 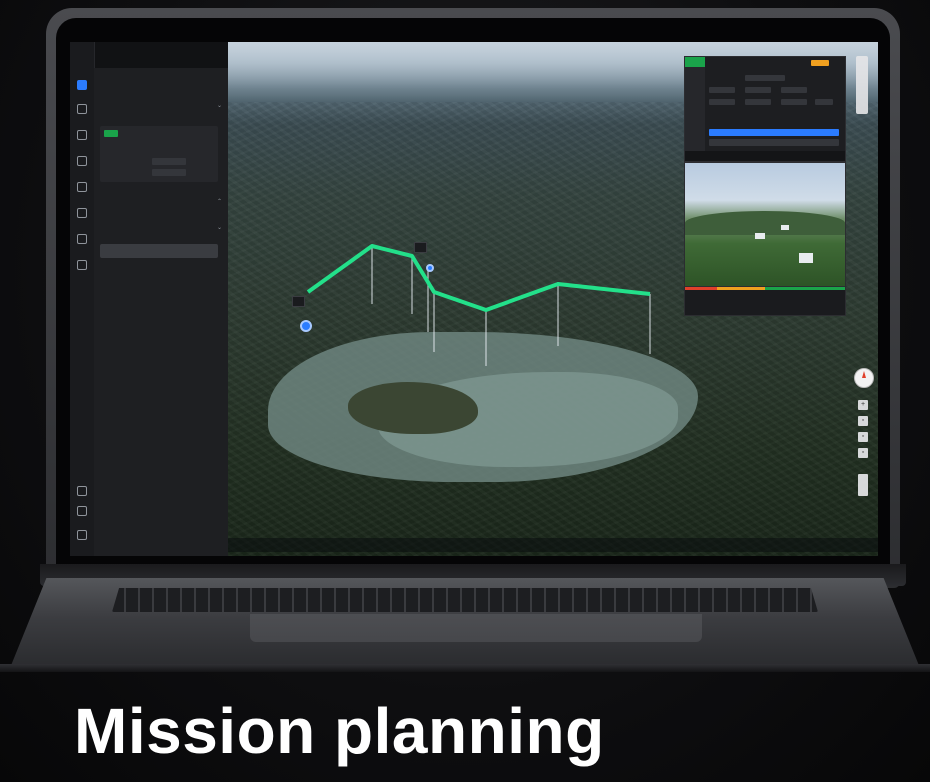 I want to click on task-icon, so click(x=82, y=239).